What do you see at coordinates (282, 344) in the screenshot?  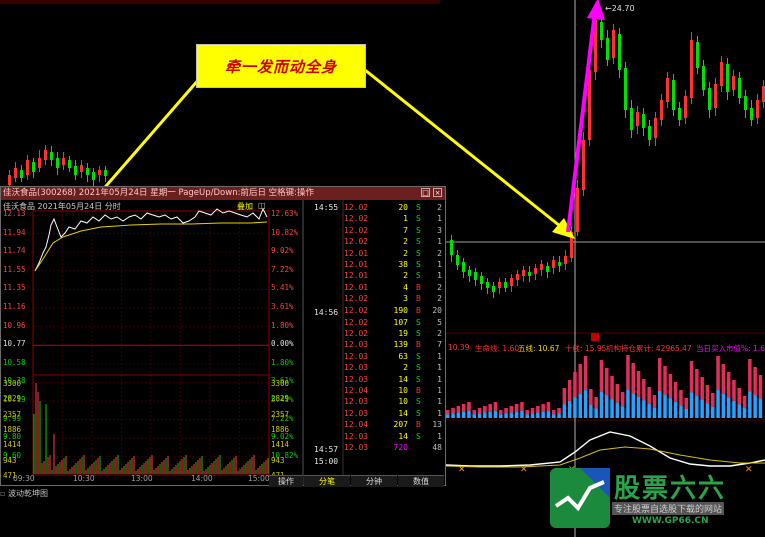 I see `percent-label: 0.00%` at bounding box center [282, 344].